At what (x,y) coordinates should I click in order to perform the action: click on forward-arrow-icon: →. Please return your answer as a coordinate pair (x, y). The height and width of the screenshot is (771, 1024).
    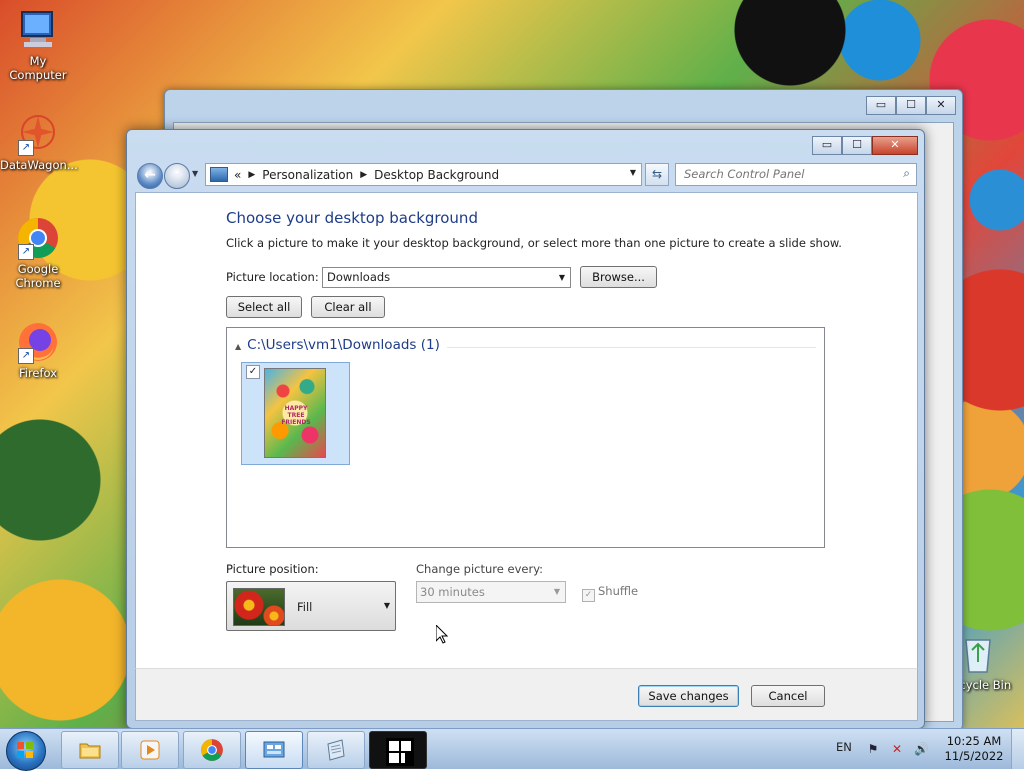
    Looking at the image, I should click on (177, 176).